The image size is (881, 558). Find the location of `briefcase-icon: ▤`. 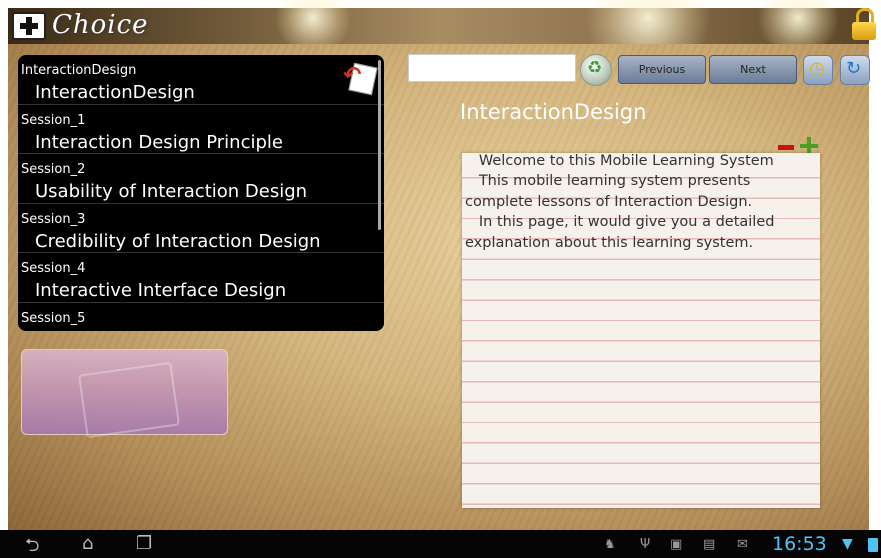

briefcase-icon: ▤ is located at coordinates (709, 544).